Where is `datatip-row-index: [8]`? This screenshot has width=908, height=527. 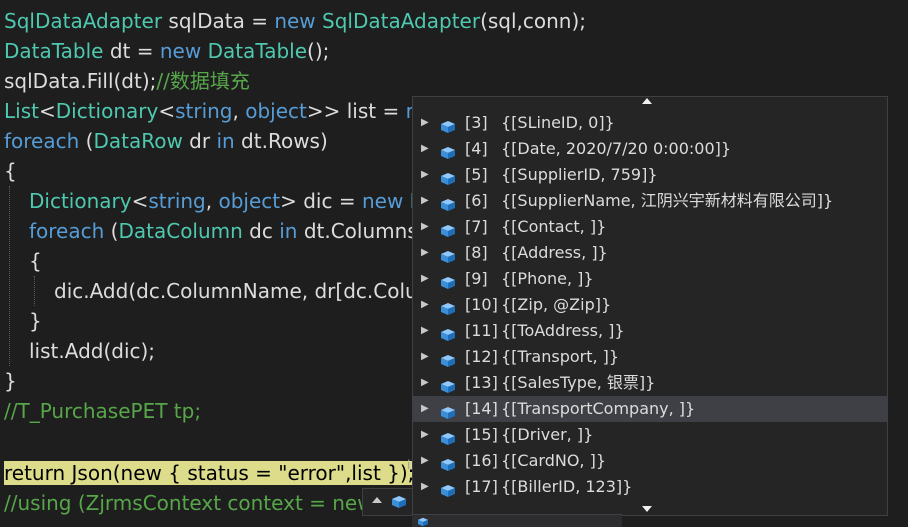
datatip-row-index: [8] is located at coordinates (476, 252).